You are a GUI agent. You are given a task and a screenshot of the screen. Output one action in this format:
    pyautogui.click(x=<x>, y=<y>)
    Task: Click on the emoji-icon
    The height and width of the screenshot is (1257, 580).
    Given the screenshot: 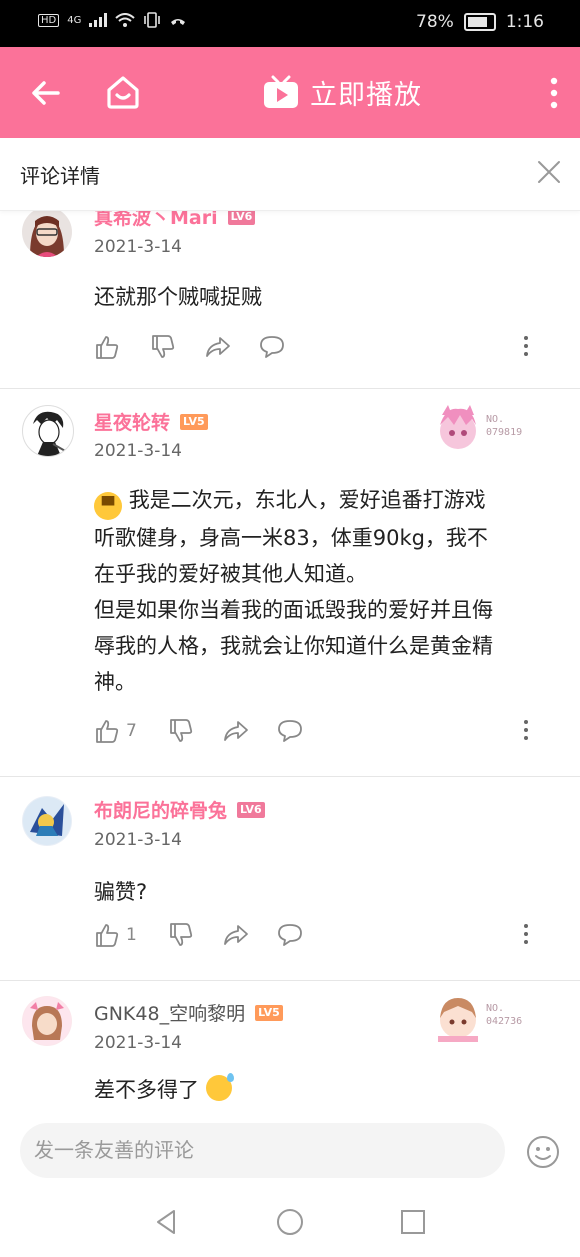 What is the action you would take?
    pyautogui.click(x=543, y=1152)
    